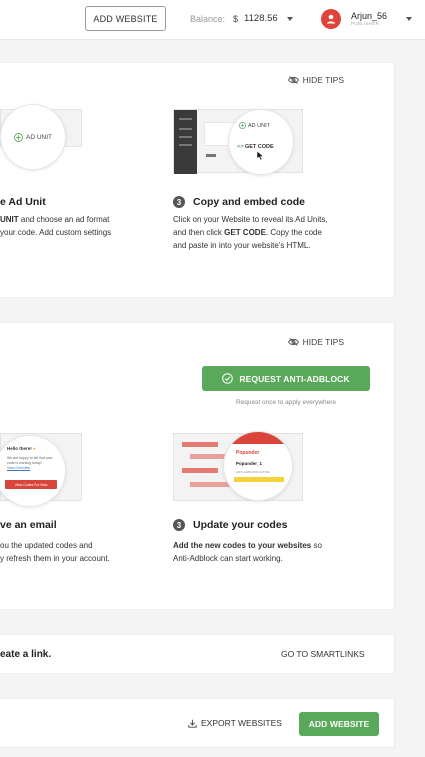 This screenshot has width=425, height=757. I want to click on step-3-line-3: and paste in into your website's HTML., so click(242, 245).